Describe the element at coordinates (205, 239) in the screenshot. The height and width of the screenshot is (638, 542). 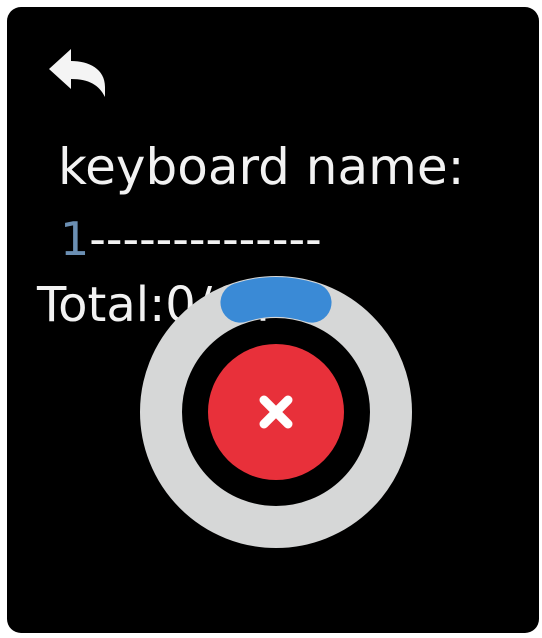
I see `keyboard-name-placeholder: --------------` at that location.